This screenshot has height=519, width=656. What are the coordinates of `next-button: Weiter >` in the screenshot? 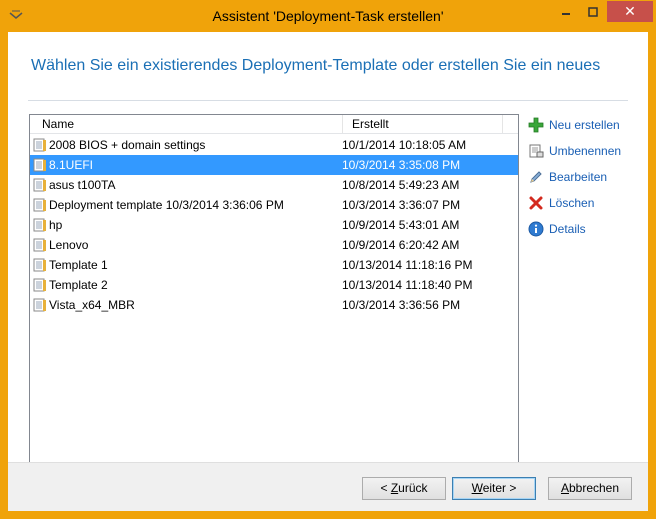 It's located at (494, 488).